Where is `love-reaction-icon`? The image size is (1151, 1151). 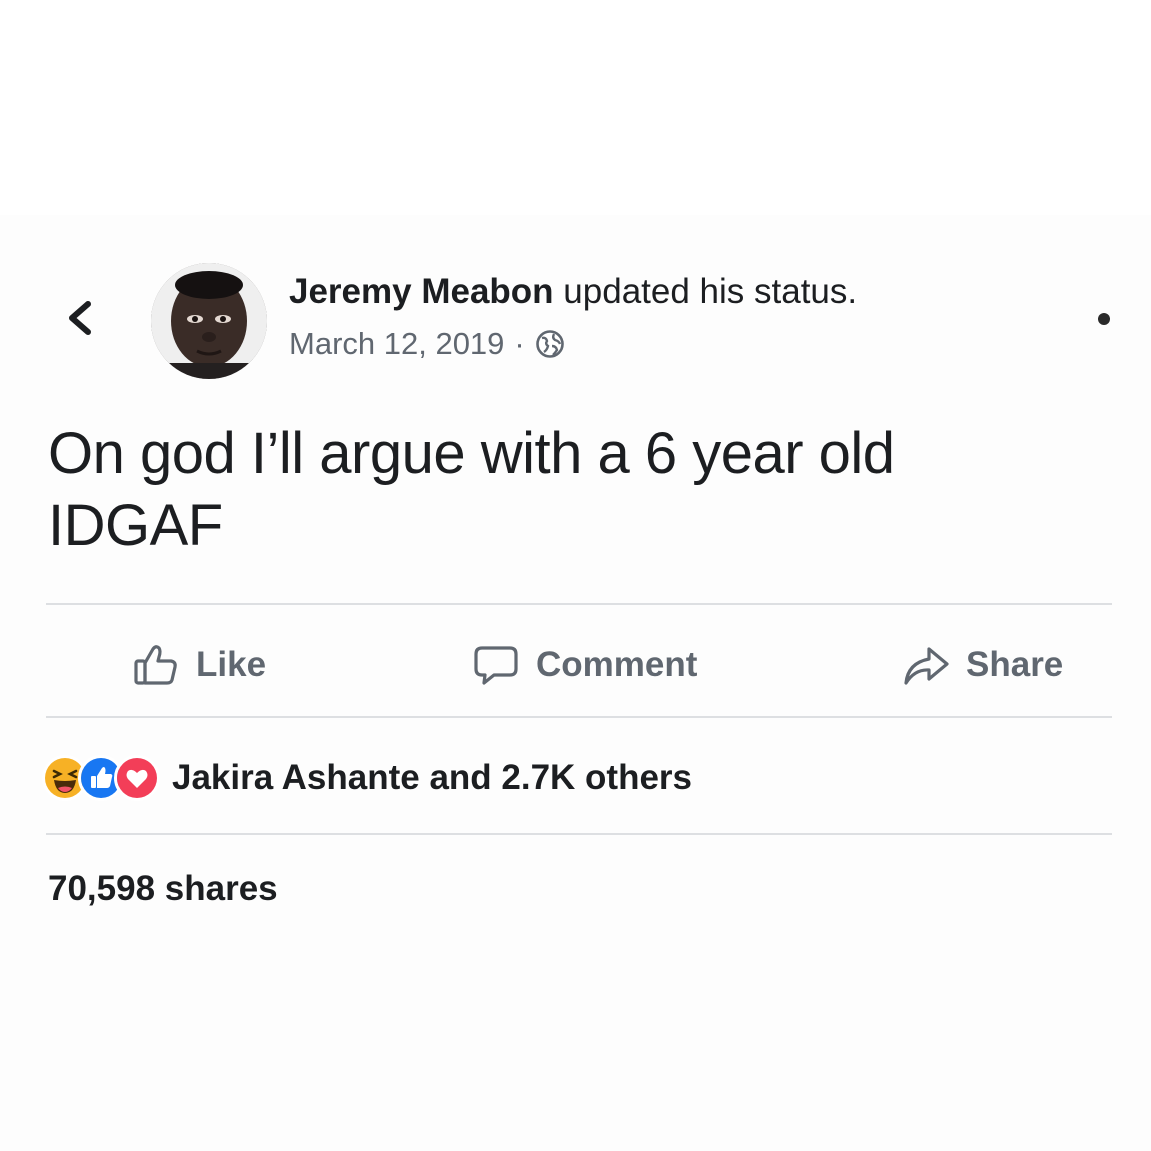
love-reaction-icon is located at coordinates (137, 778).